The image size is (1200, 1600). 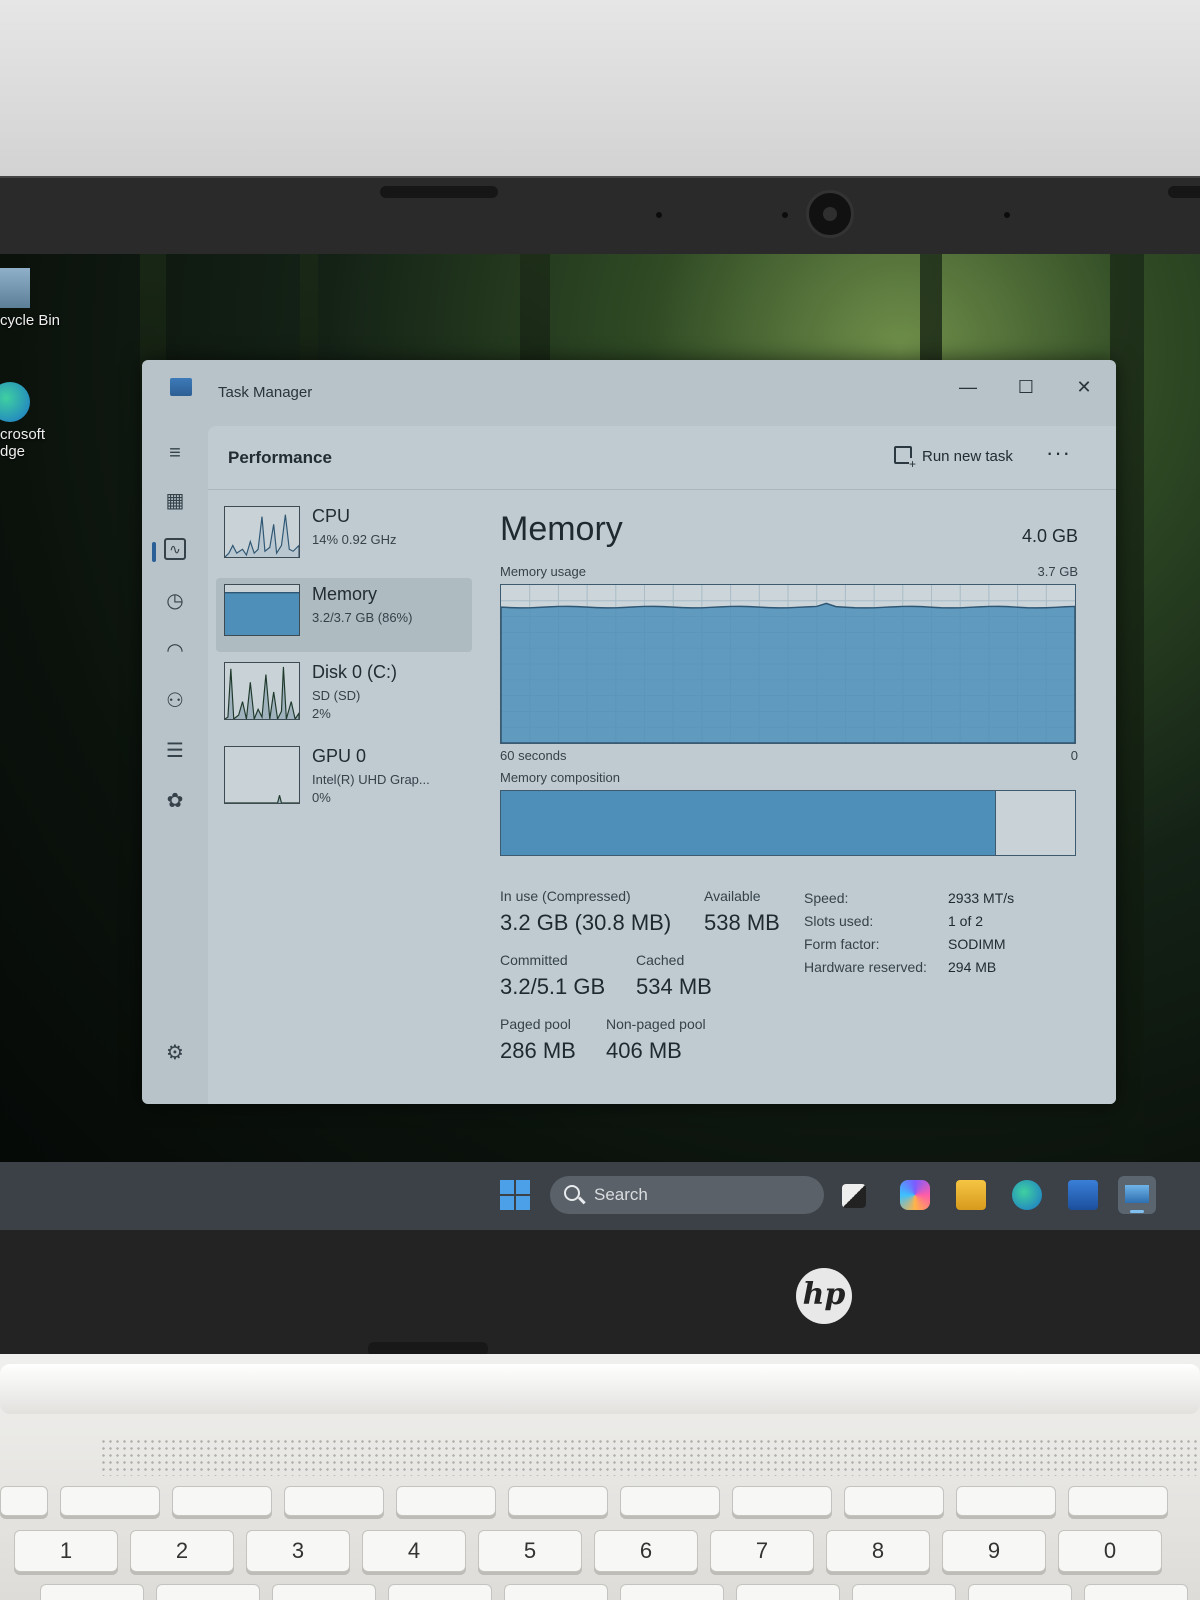 I want to click on command-bar: Performance Run new task ···, so click(x=662, y=458).